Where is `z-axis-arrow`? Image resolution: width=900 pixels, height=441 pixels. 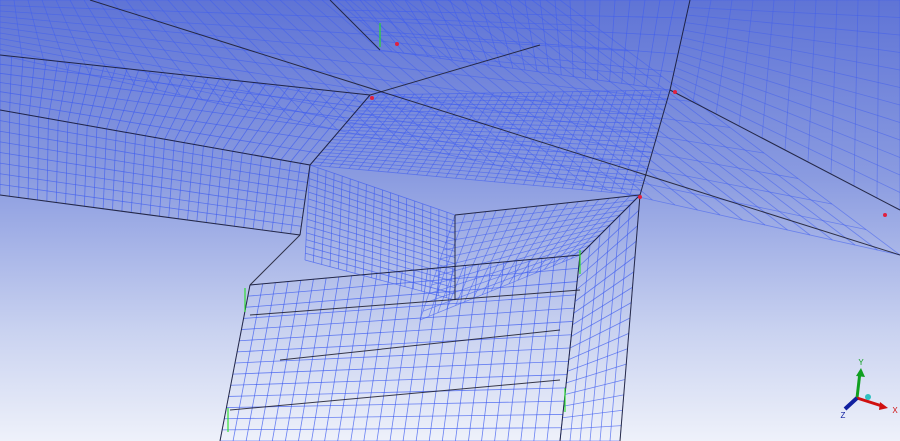
z-axis-arrow is located at coordinates (851, 403).